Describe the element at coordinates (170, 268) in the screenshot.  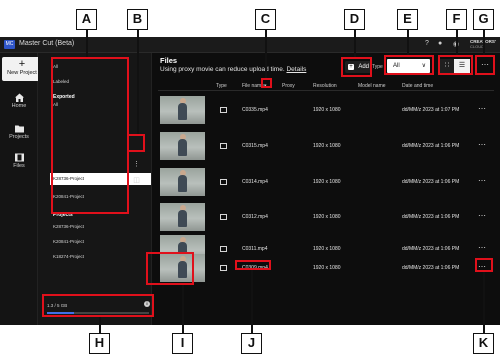
I see `highlight-i` at that location.